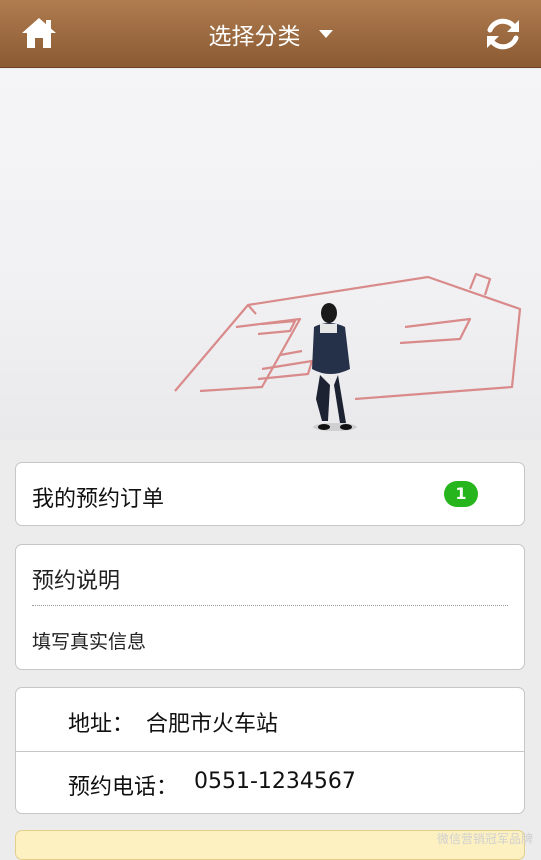 This screenshot has height=860, width=541. I want to click on category-selector: 选择分类, so click(270, 34).